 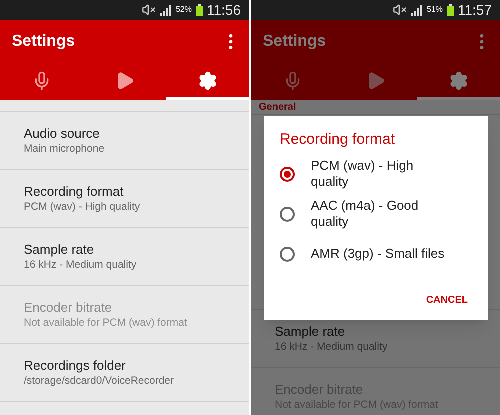 I want to click on option-label: AAC (m4a) - Good quality, so click(x=365, y=214).